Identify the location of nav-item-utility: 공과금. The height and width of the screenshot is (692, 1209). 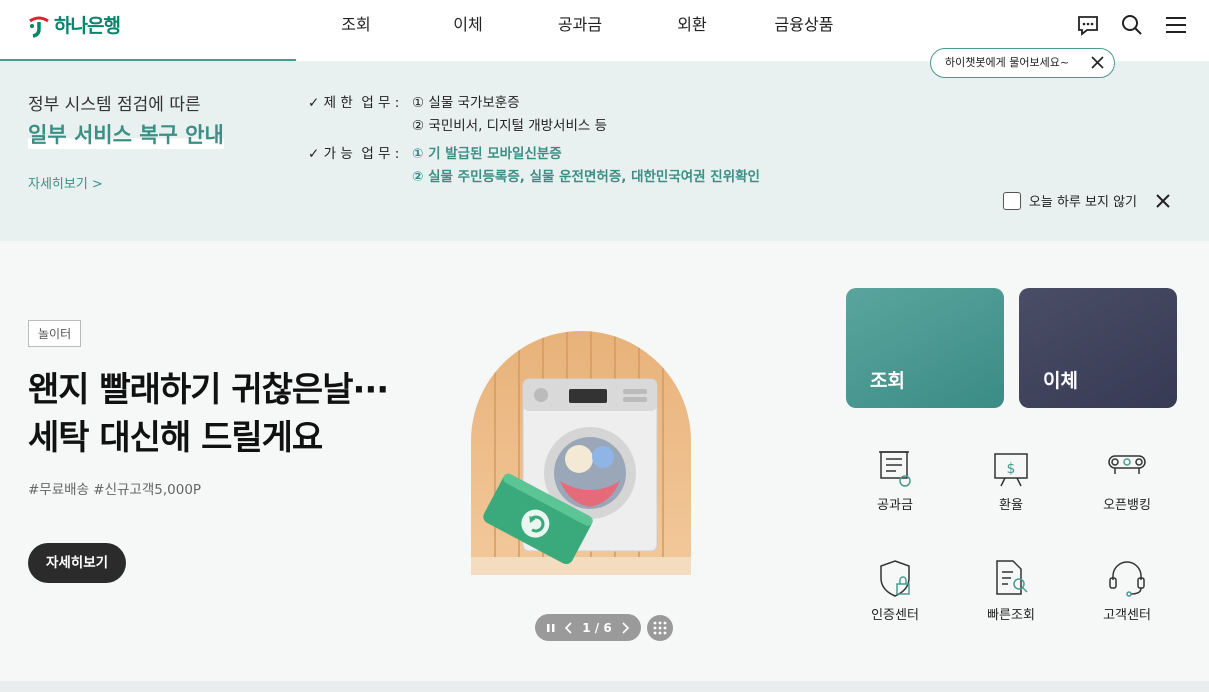
(580, 26).